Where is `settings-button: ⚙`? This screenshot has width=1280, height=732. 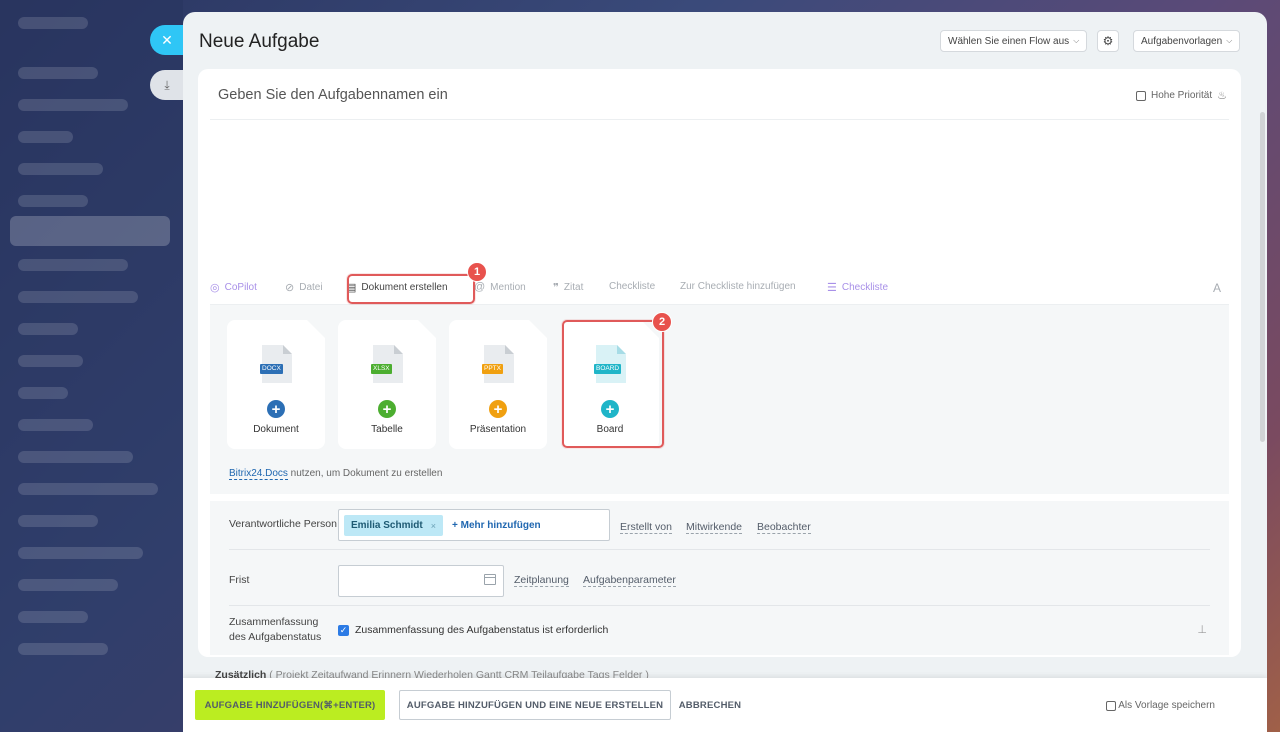 settings-button: ⚙ is located at coordinates (1108, 41).